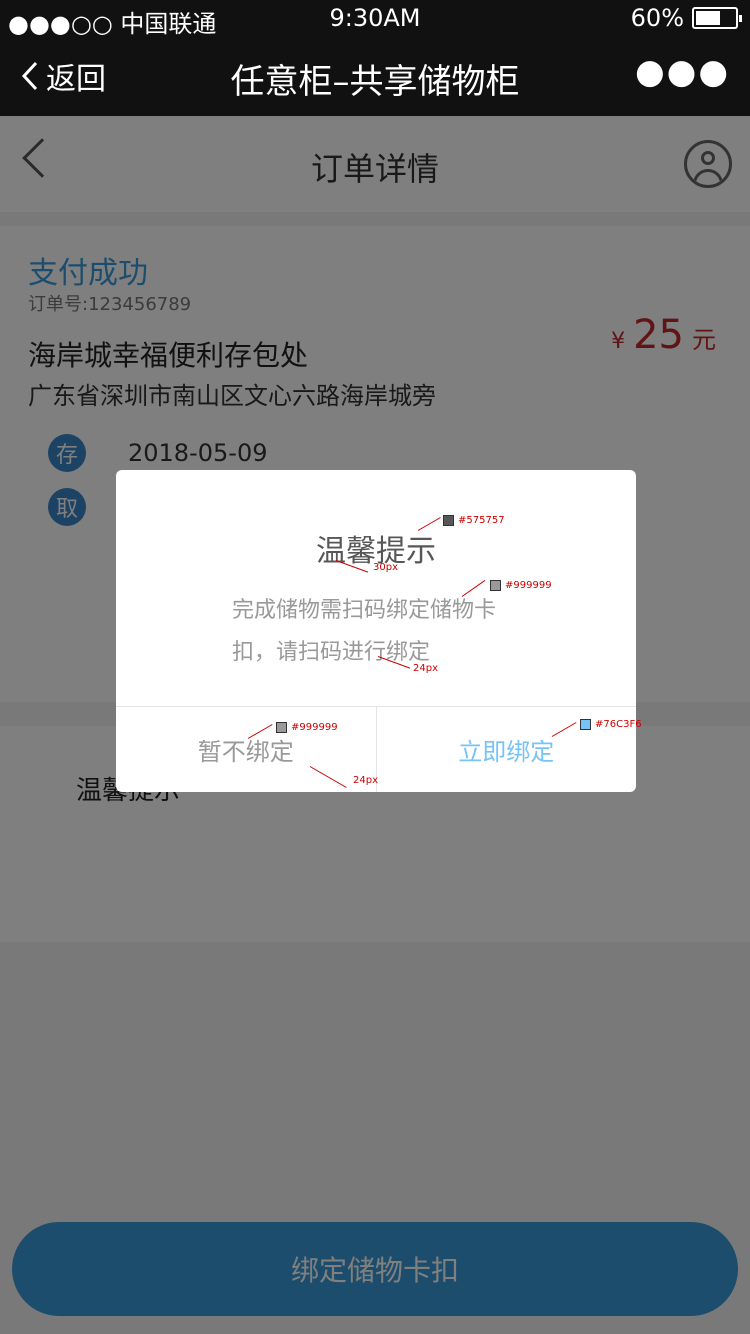  Describe the element at coordinates (611, 724) in the screenshot. I see `confirm-color-annotation: #76C3F6` at that location.